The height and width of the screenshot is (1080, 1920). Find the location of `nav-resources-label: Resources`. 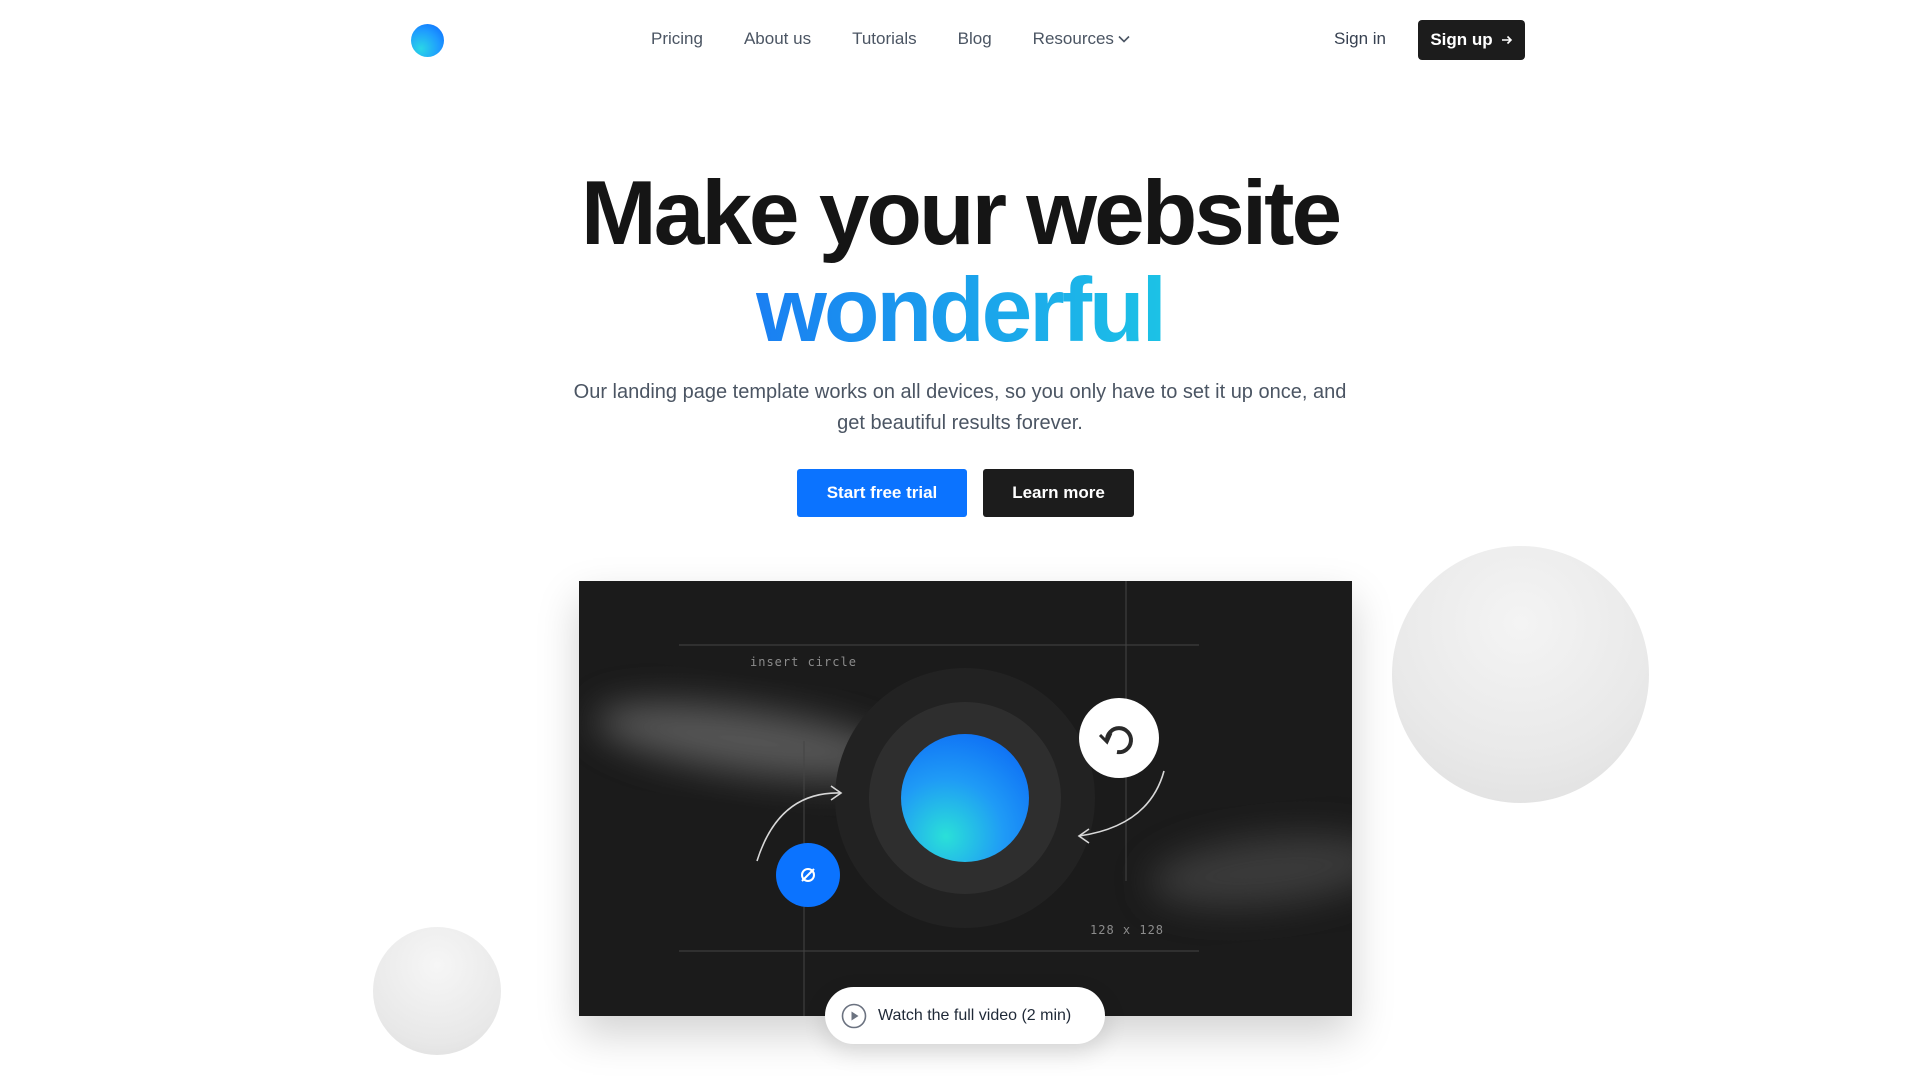

nav-resources-label: Resources is located at coordinates (1073, 38).